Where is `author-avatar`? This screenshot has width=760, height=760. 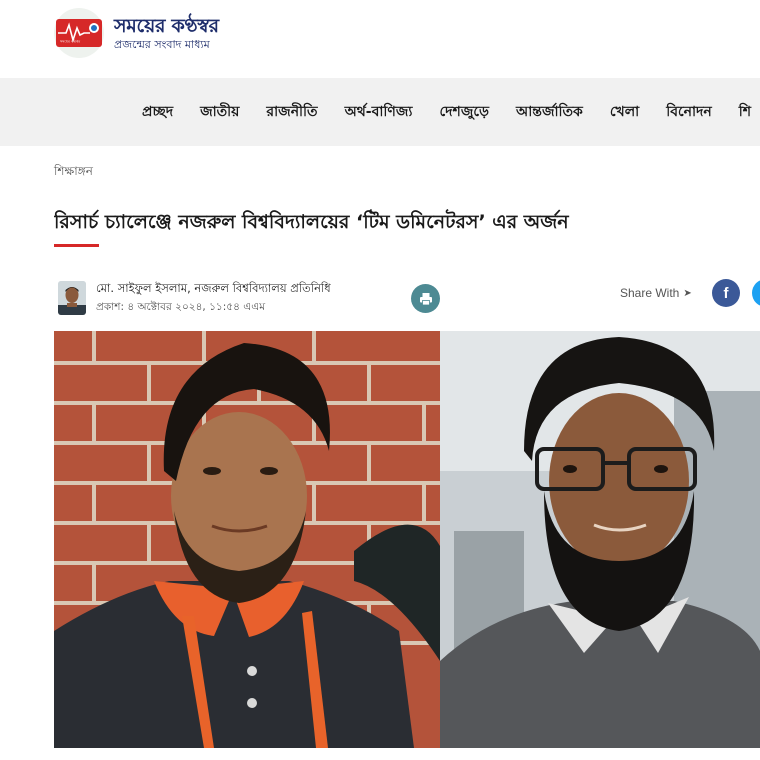
author-avatar is located at coordinates (72, 298).